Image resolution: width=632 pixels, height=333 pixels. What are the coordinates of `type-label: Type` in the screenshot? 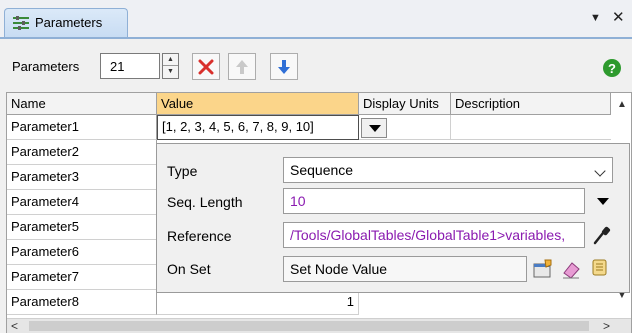 It's located at (182, 171).